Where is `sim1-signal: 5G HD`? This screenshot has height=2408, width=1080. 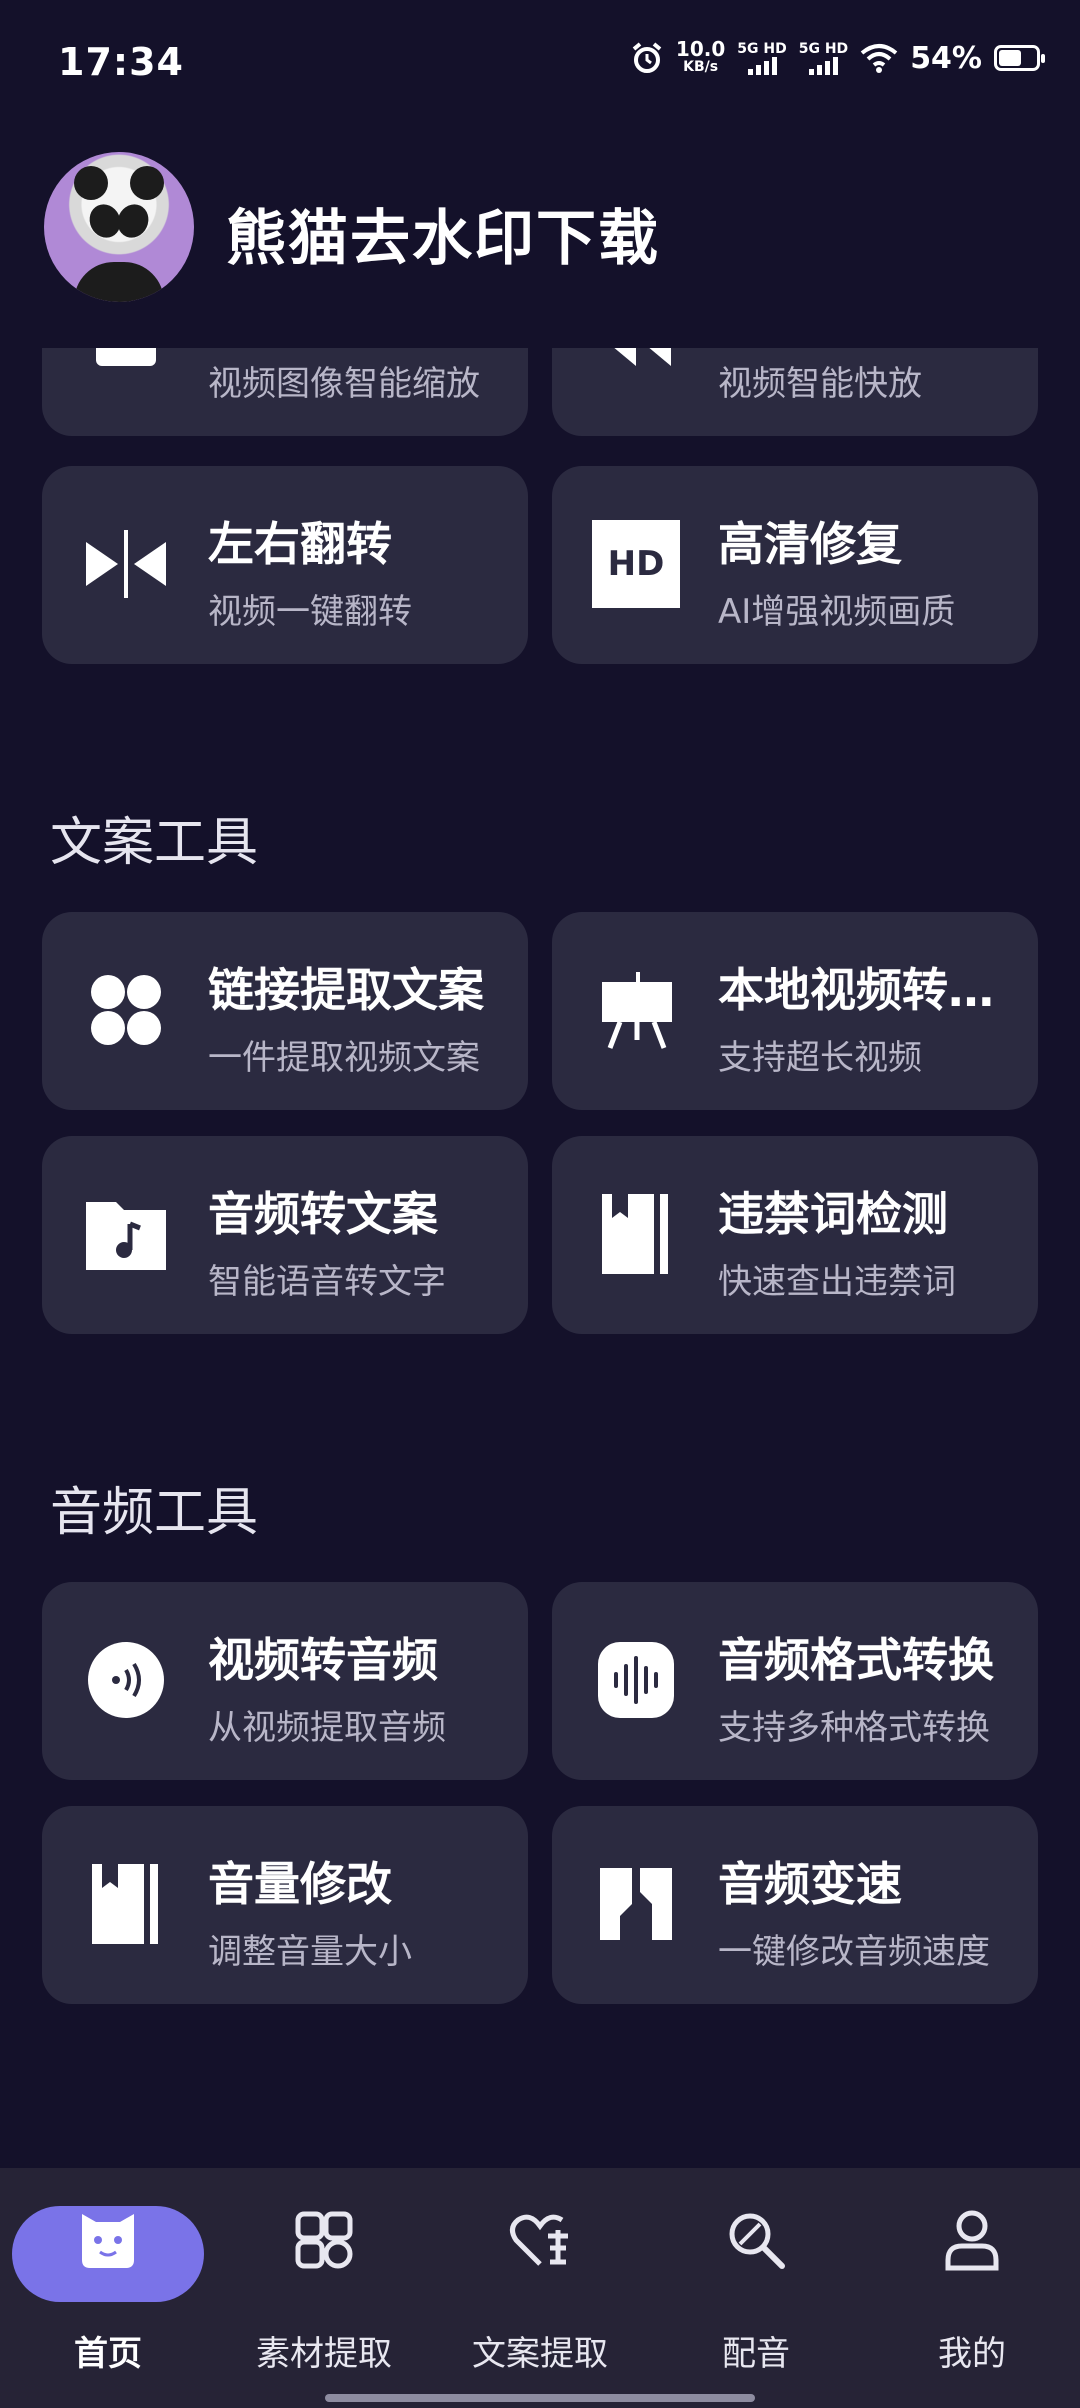
sim1-signal: 5G HD is located at coordinates (762, 58).